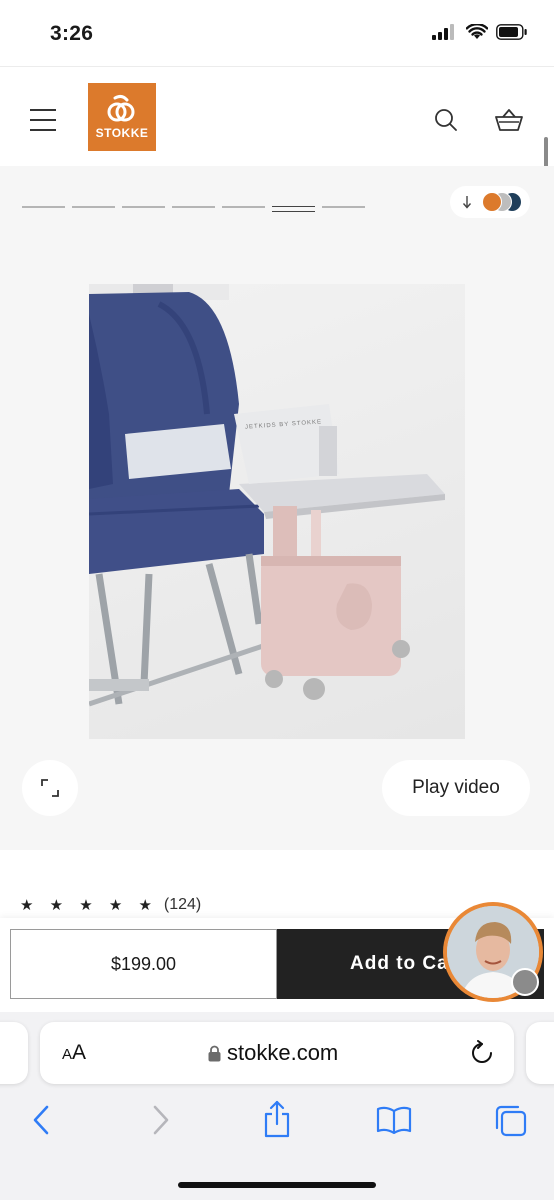 The image size is (554, 1200). I want to click on site-header: STOKKE, so click(277, 131).